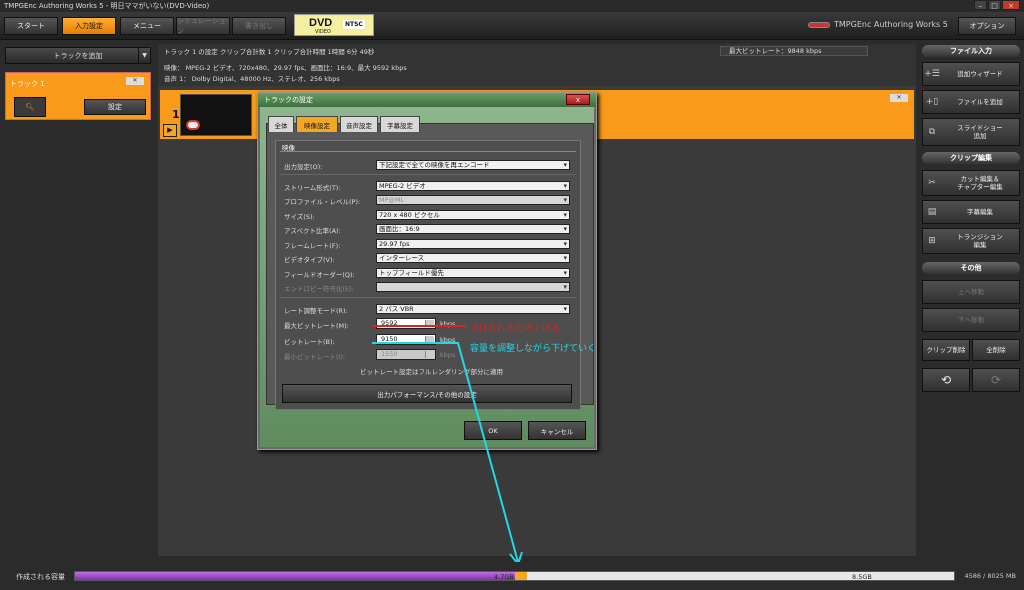  What do you see at coordinates (533, 349) in the screenshot?
I see `cyan-annotation-text: 容量を調整しながら下げていく` at bounding box center [533, 349].